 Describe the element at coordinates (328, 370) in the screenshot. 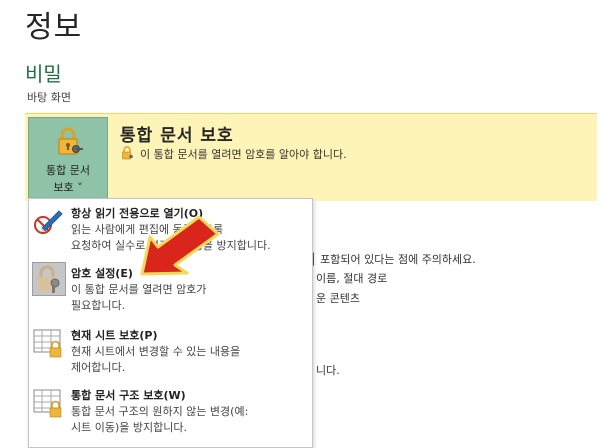

I see `info-text: 니다.` at that location.